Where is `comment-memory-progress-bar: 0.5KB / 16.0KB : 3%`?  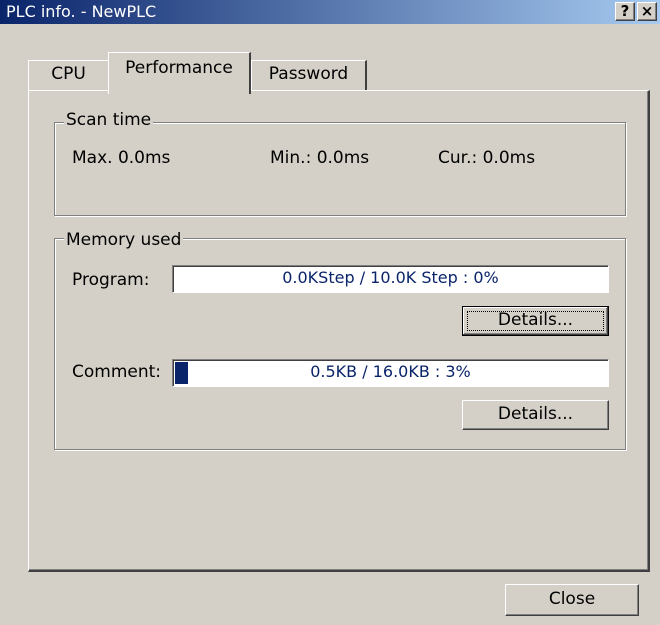
comment-memory-progress-bar: 0.5KB / 16.0KB : 3% is located at coordinates (390, 373).